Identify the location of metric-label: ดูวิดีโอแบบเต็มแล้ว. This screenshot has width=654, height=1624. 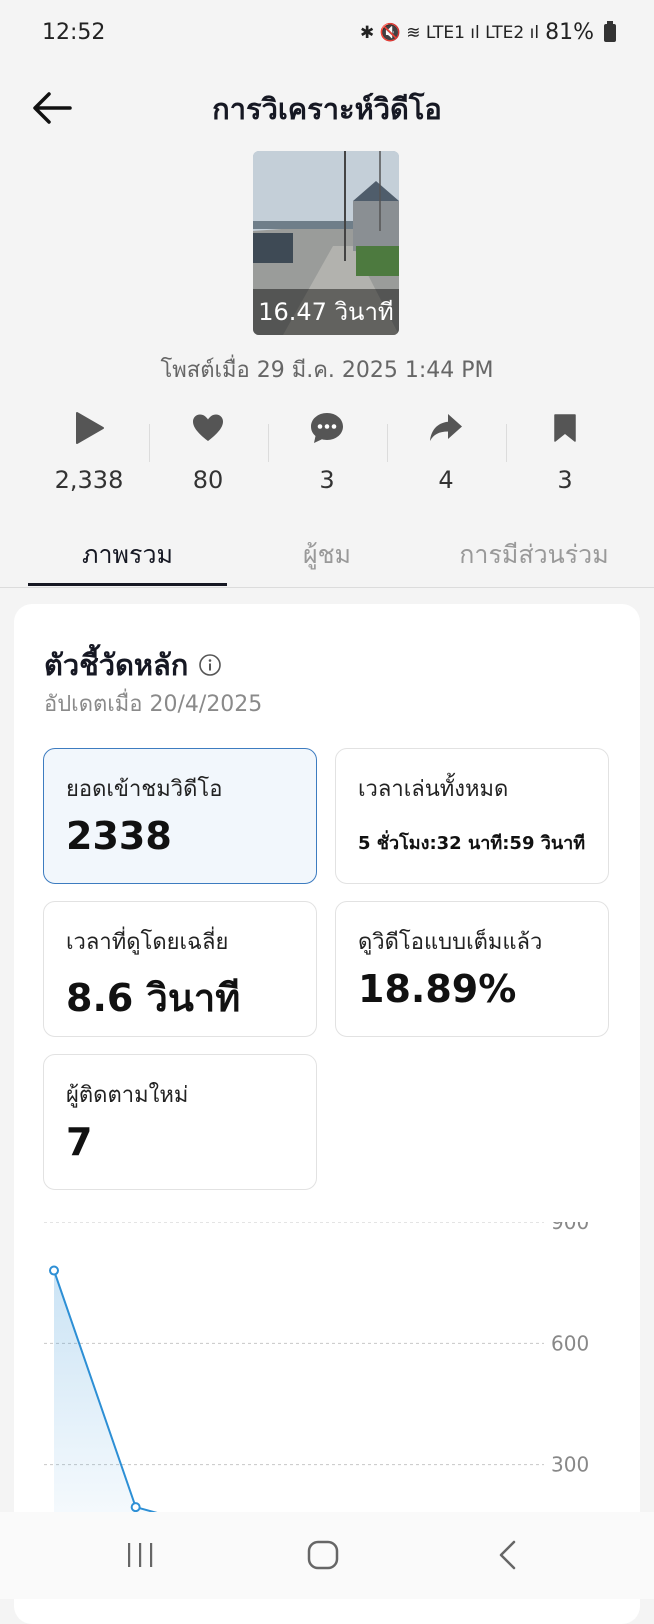
(450, 942).